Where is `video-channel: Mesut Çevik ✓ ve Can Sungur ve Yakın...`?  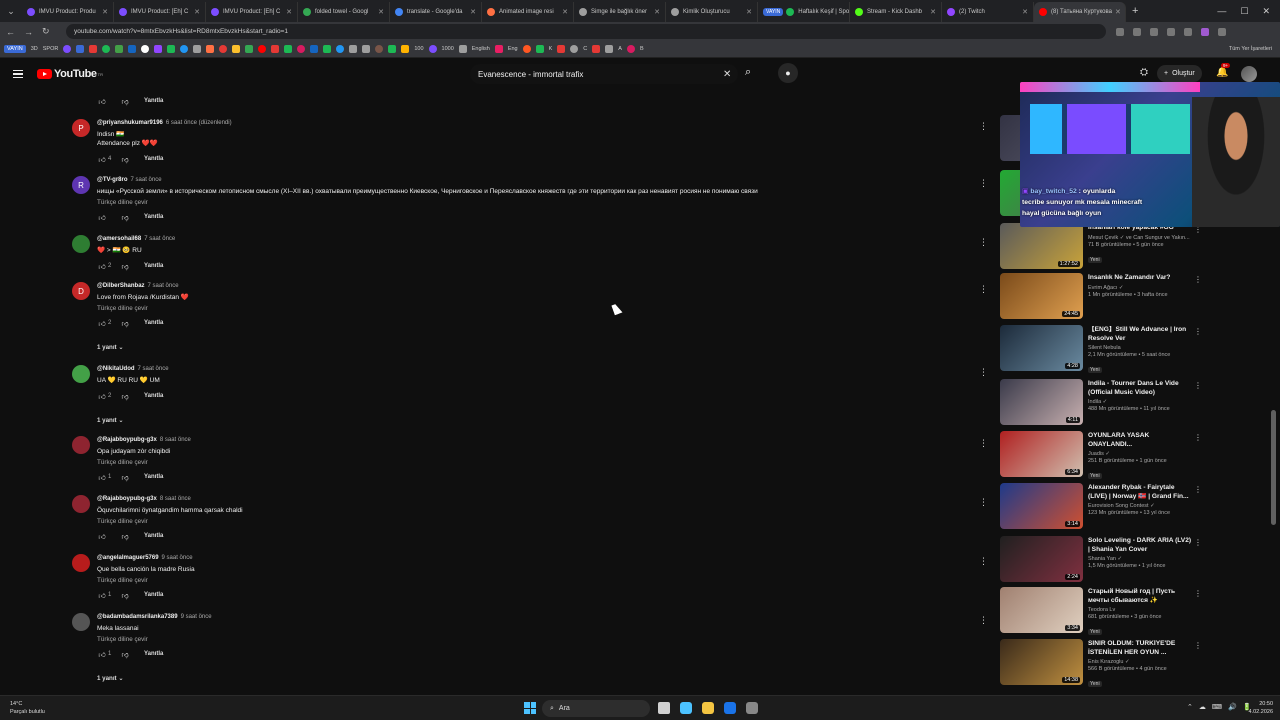 video-channel: Mesut Çevik ✓ ve Can Sungur ve Yakın... is located at coordinates (1140, 238).